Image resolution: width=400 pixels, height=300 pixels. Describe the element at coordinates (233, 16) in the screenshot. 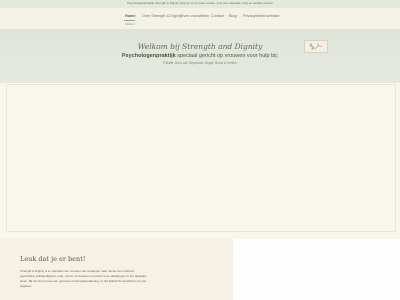

I see `nav-item-blog: Blog` at that location.